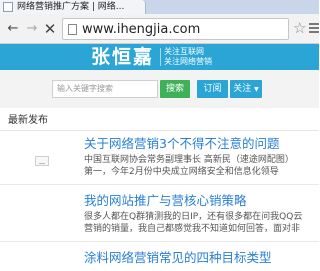  Describe the element at coordinates (193, 217) in the screenshot. I see `article-desc-line: 很多人都在Q群猜测我的日IP，还有很多都在问我QQ云` at that location.